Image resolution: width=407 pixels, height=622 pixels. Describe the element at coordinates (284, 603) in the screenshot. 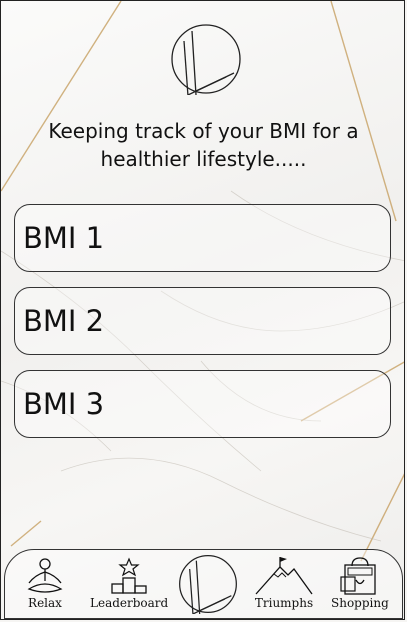

I see `nav-triumphs-label: Triumphs` at that location.